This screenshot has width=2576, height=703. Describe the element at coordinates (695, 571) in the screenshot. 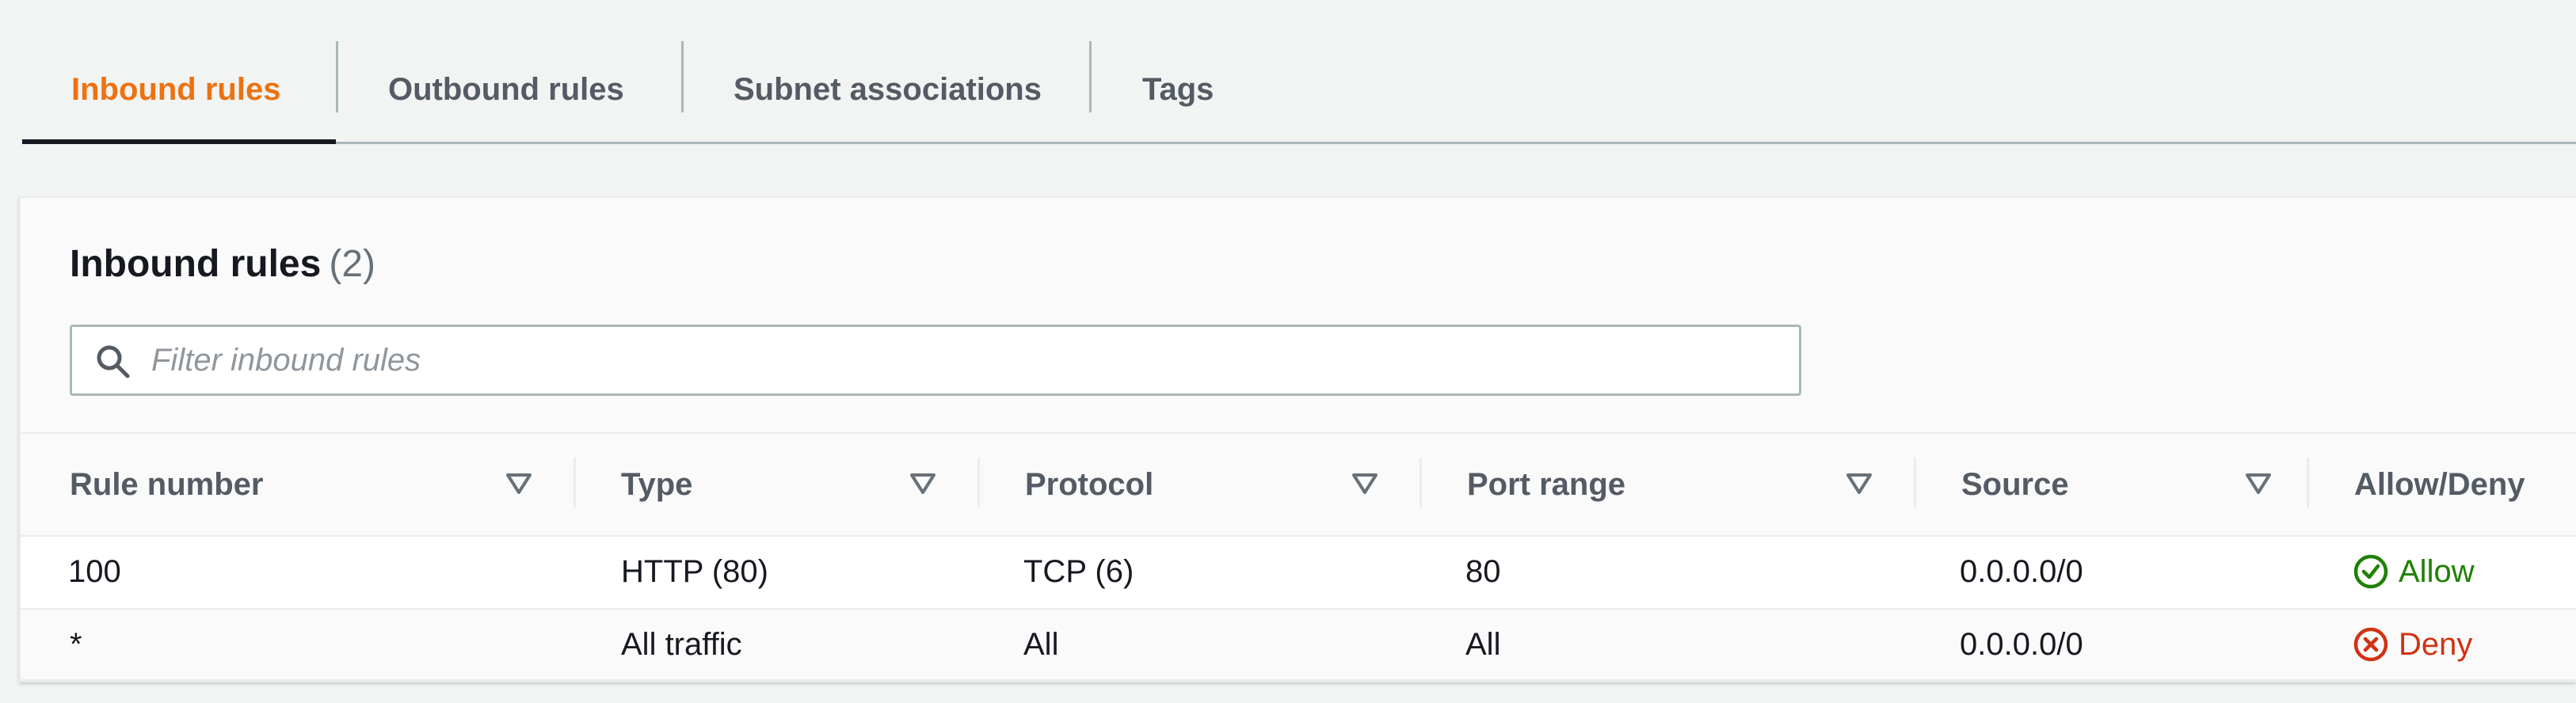

I see `cell-type: HTTP (80)` at that location.